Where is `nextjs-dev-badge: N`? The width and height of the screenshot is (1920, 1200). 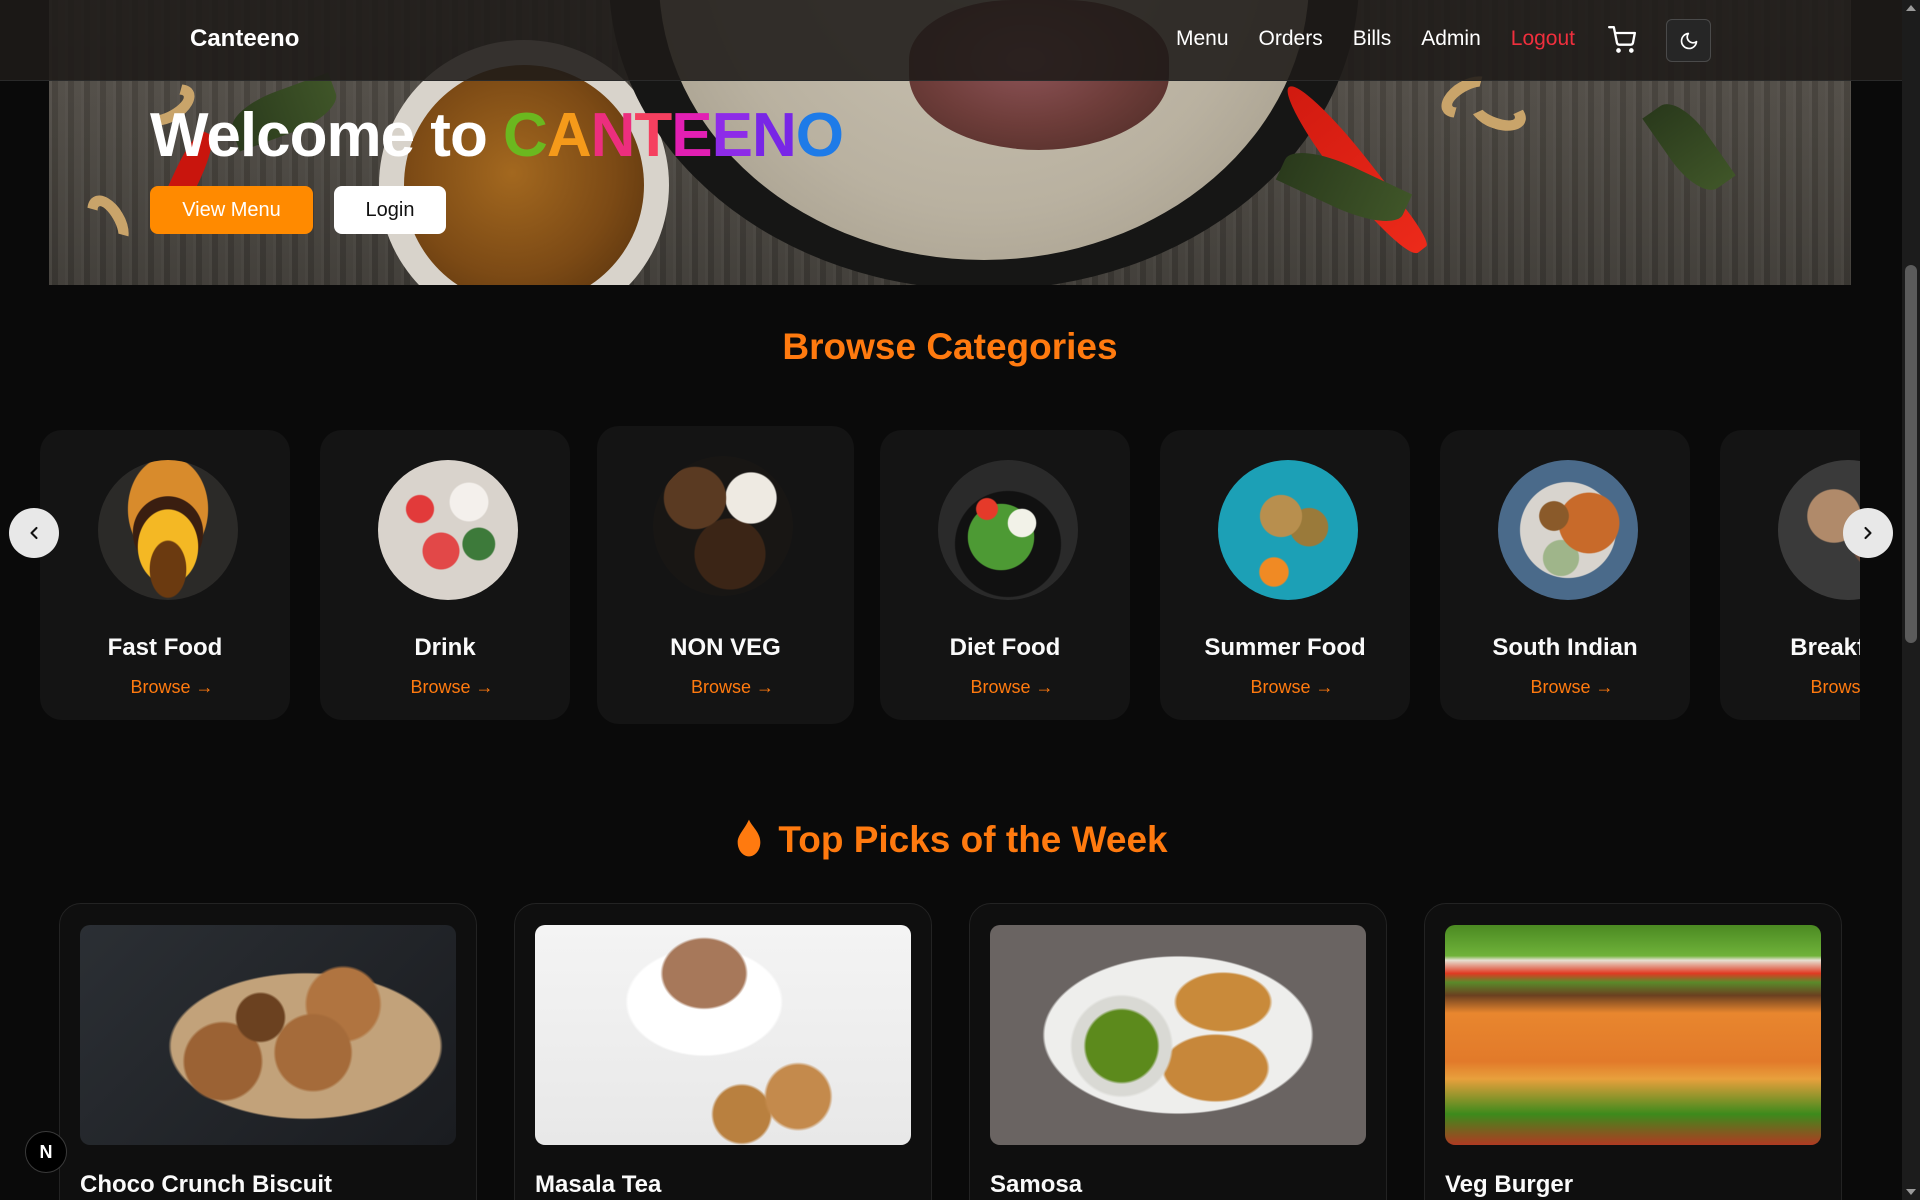
nextjs-dev-badge: N is located at coordinates (46, 1152).